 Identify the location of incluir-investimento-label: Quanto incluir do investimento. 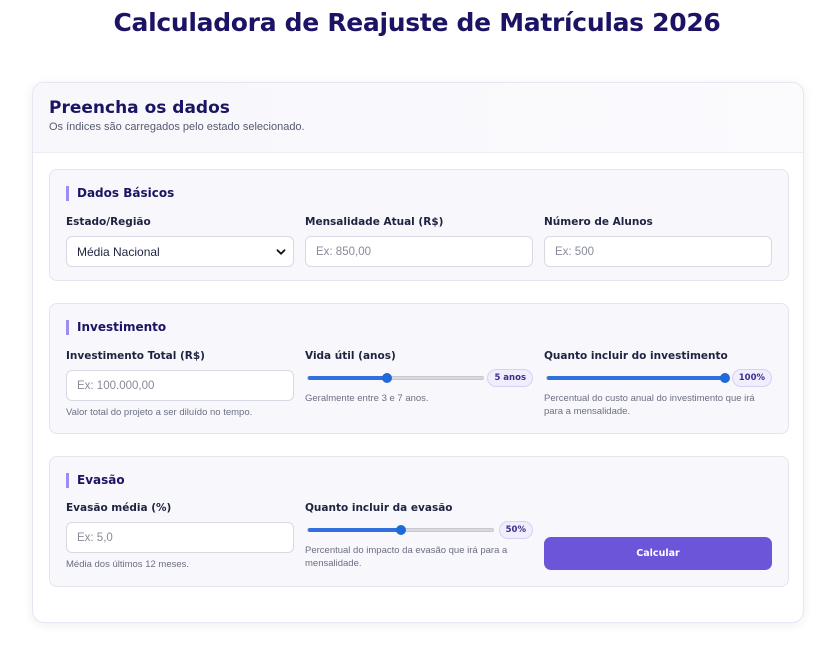
(636, 356).